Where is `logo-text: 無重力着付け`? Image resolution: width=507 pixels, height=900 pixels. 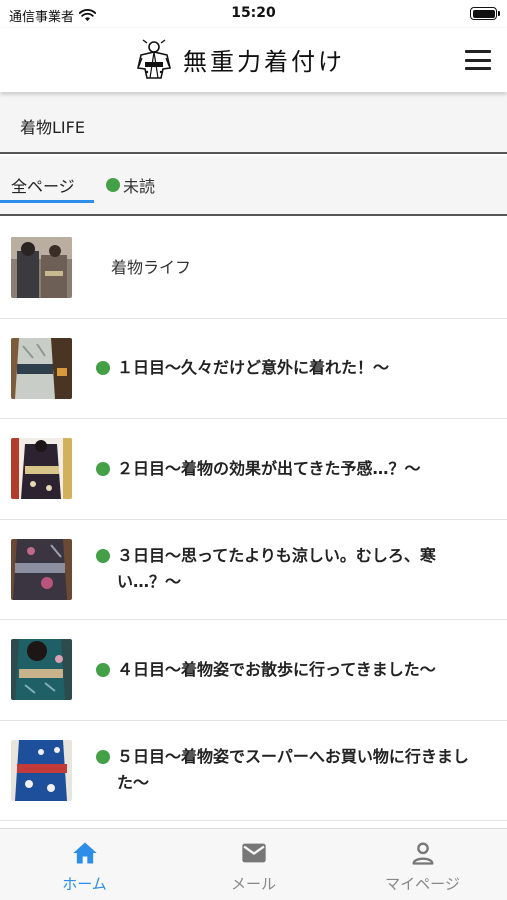 logo-text: 無重力着付け is located at coordinates (264, 61).